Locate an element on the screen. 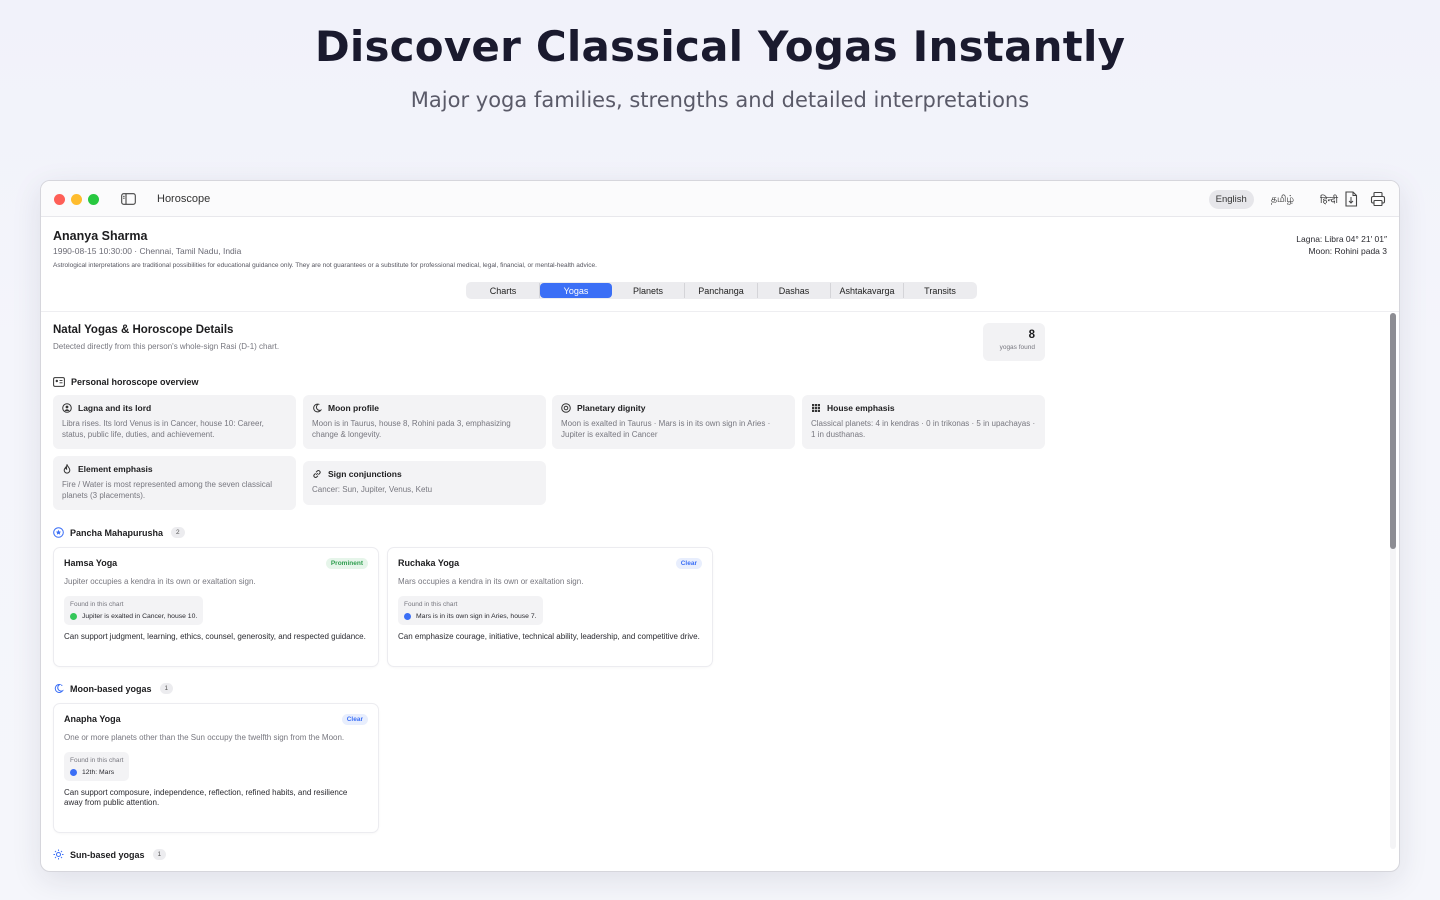 The height and width of the screenshot is (900, 1440). moon-icon is located at coordinates (317, 408).